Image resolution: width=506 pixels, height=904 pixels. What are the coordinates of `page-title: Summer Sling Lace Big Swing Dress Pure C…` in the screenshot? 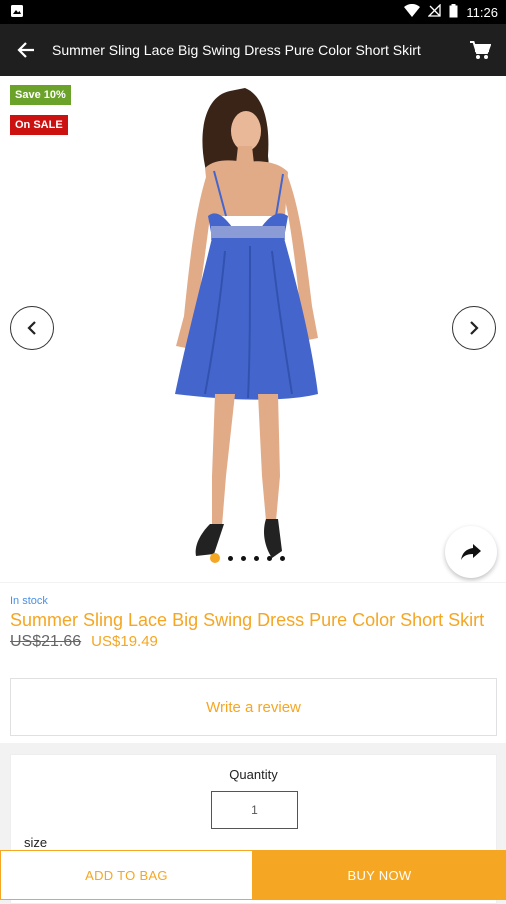 It's located at (236, 50).